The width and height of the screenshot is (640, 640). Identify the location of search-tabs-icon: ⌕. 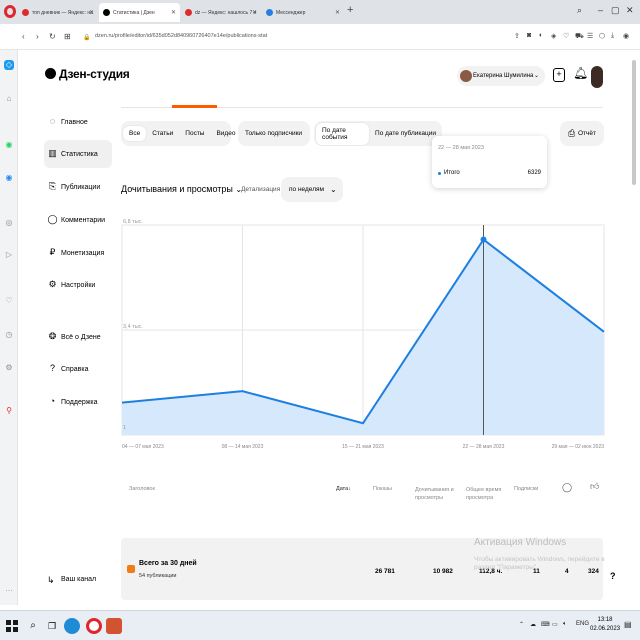
(579, 10).